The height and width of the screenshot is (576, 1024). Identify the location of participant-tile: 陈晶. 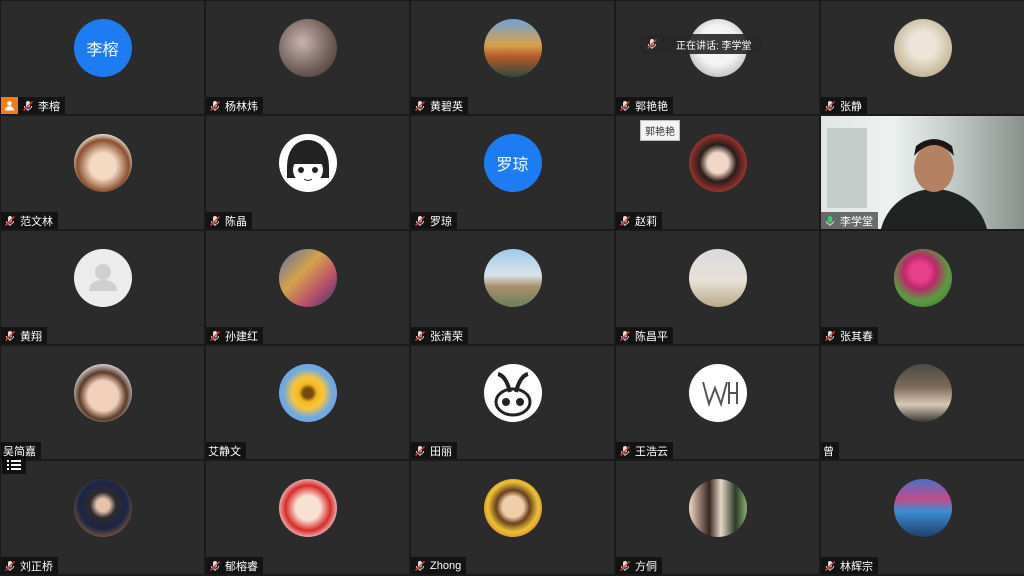
(307, 172).